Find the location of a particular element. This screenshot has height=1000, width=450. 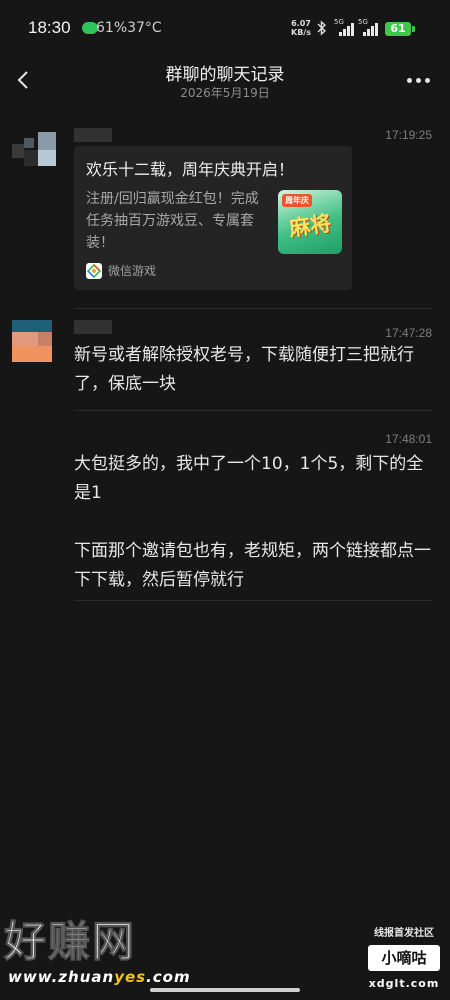

xdglt-watermark-slogan: 线报首发社区 is located at coordinates (404, 933).